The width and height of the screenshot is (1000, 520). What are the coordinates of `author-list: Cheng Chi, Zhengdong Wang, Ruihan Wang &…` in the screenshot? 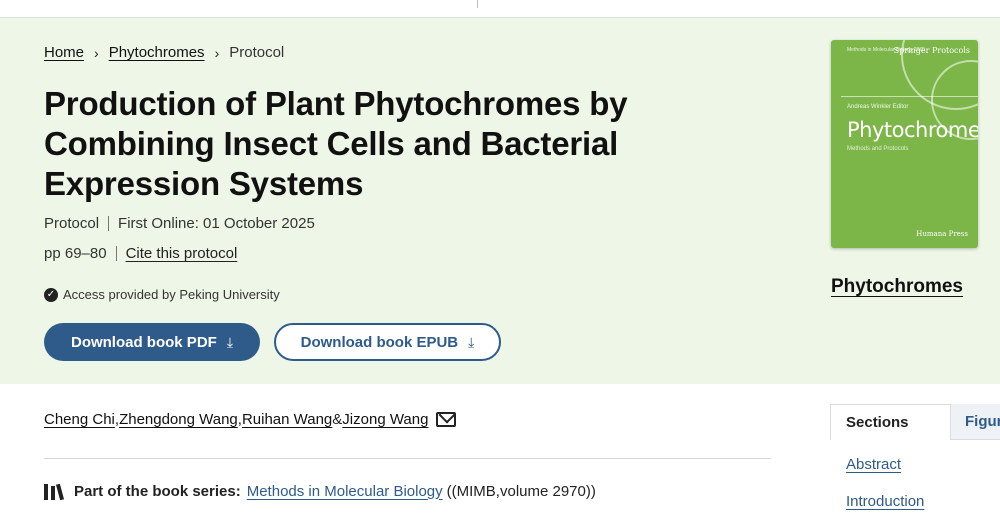 It's located at (250, 419).